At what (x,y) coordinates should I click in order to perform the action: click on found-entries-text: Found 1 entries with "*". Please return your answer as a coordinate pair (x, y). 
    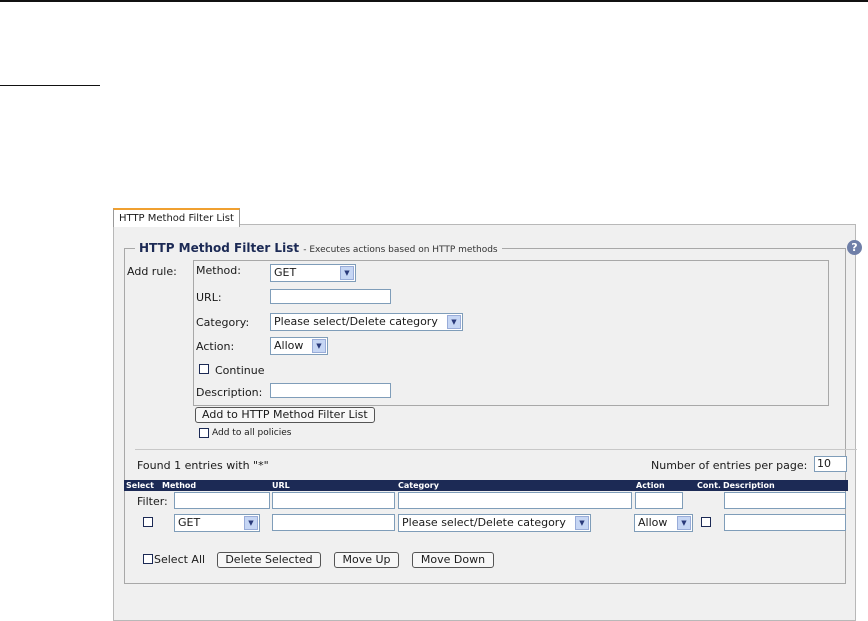
    Looking at the image, I should click on (203, 465).